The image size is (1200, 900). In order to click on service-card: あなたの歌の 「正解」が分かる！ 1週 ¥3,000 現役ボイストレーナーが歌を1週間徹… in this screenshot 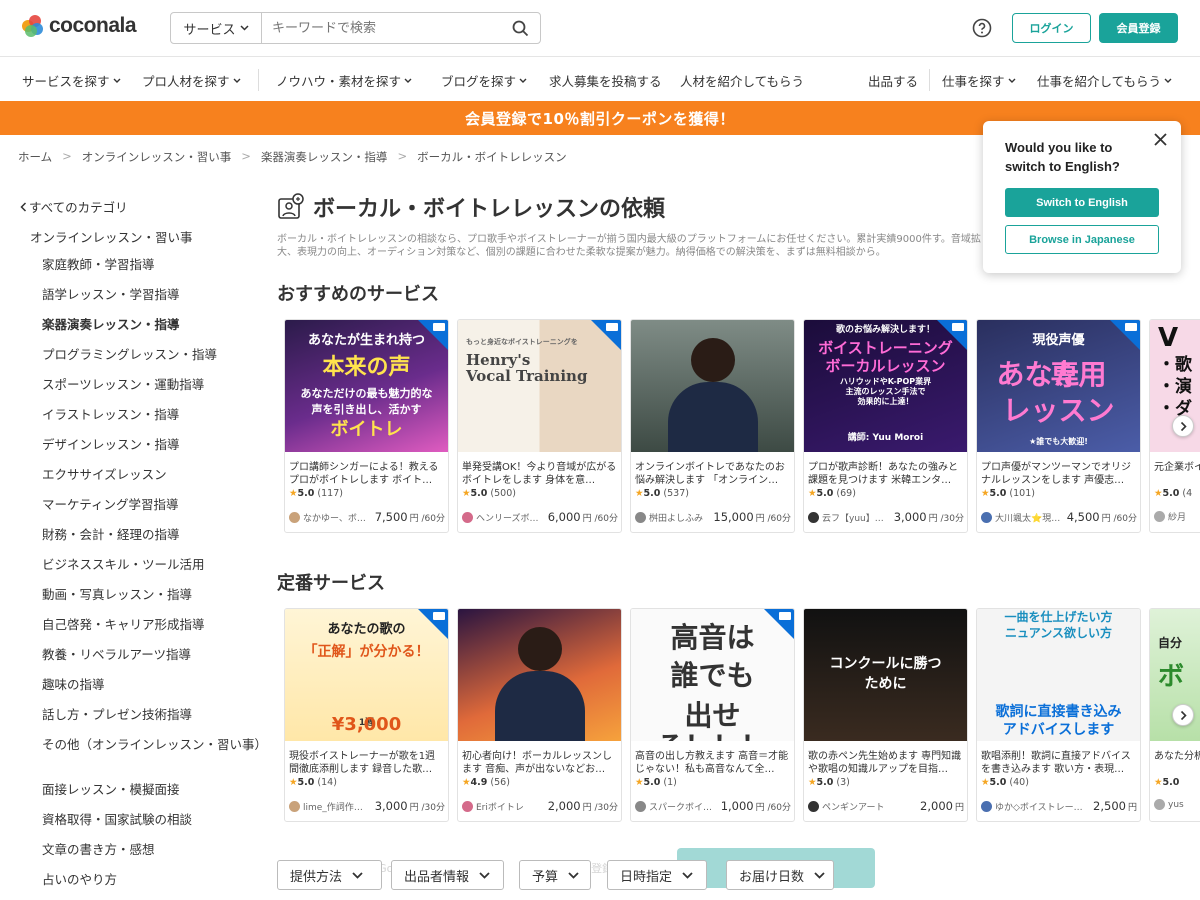, I will do `click(366, 715)`.